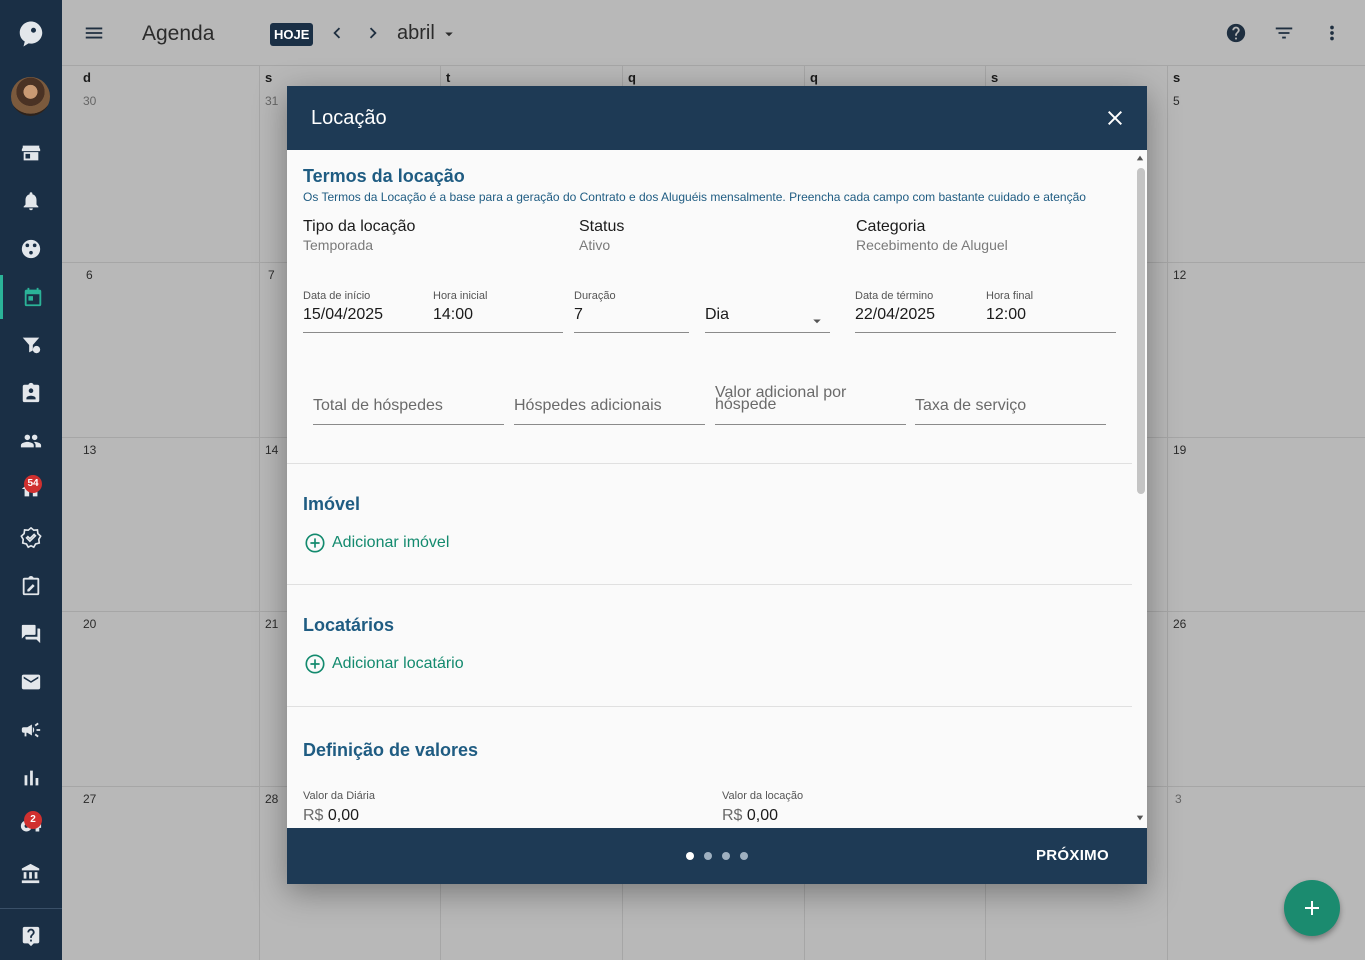 The height and width of the screenshot is (960, 1365). I want to click on add-circle-icon, so click(315, 543).